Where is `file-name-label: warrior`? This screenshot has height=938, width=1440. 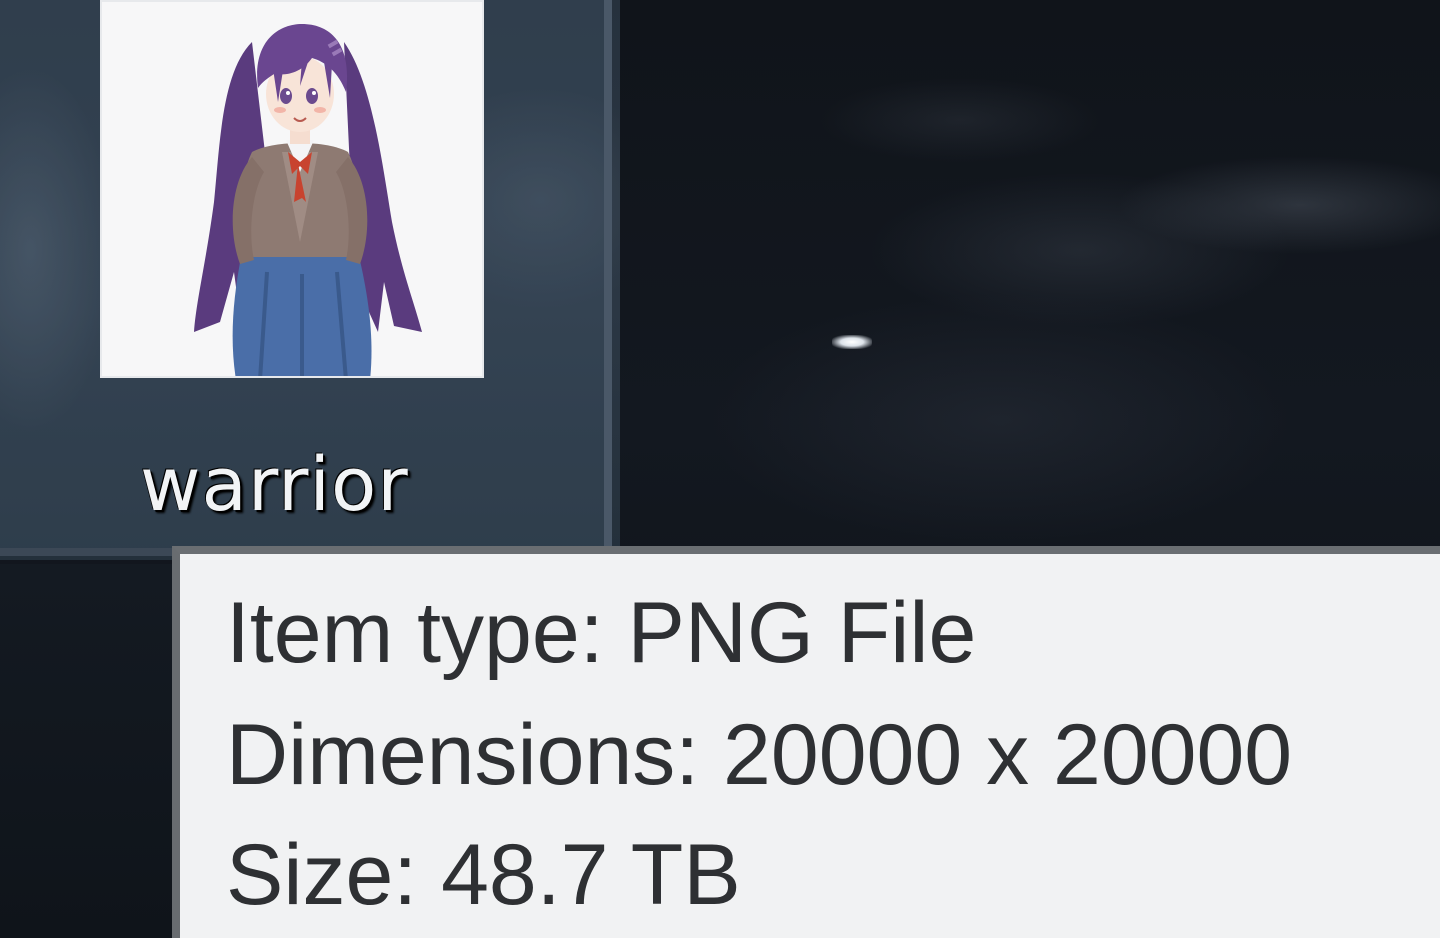
file-name-label: warrior is located at coordinates (274, 485).